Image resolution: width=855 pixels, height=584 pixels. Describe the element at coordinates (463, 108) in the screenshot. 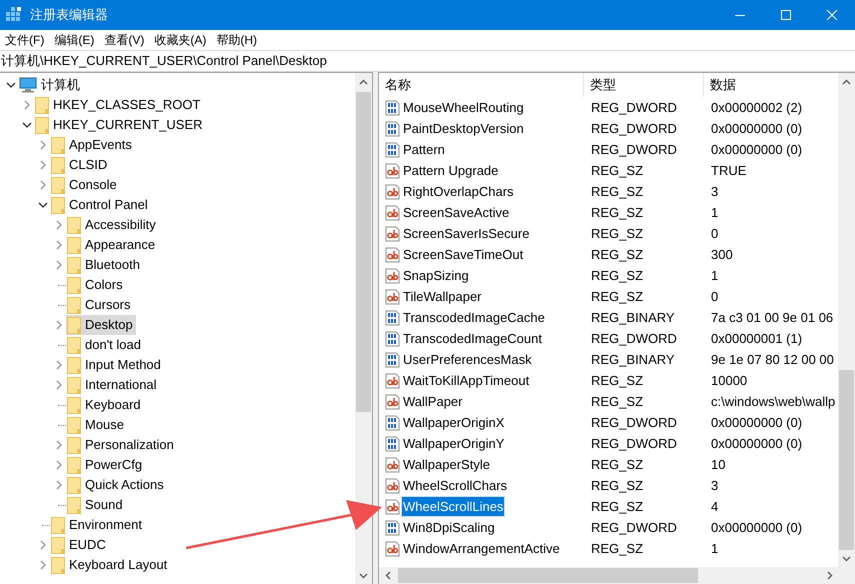

I see `value-name: MouseWheelRouting` at that location.